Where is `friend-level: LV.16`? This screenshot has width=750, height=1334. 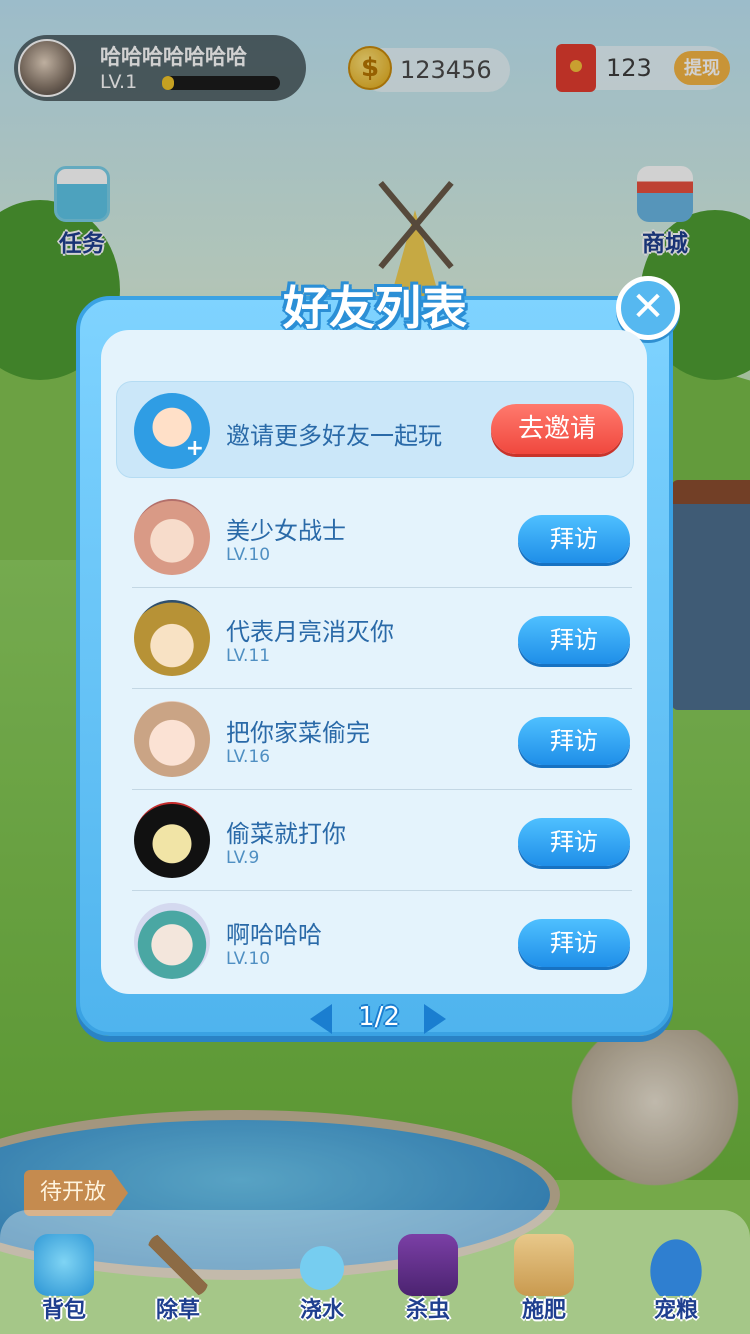
friend-level: LV.16 is located at coordinates (248, 757).